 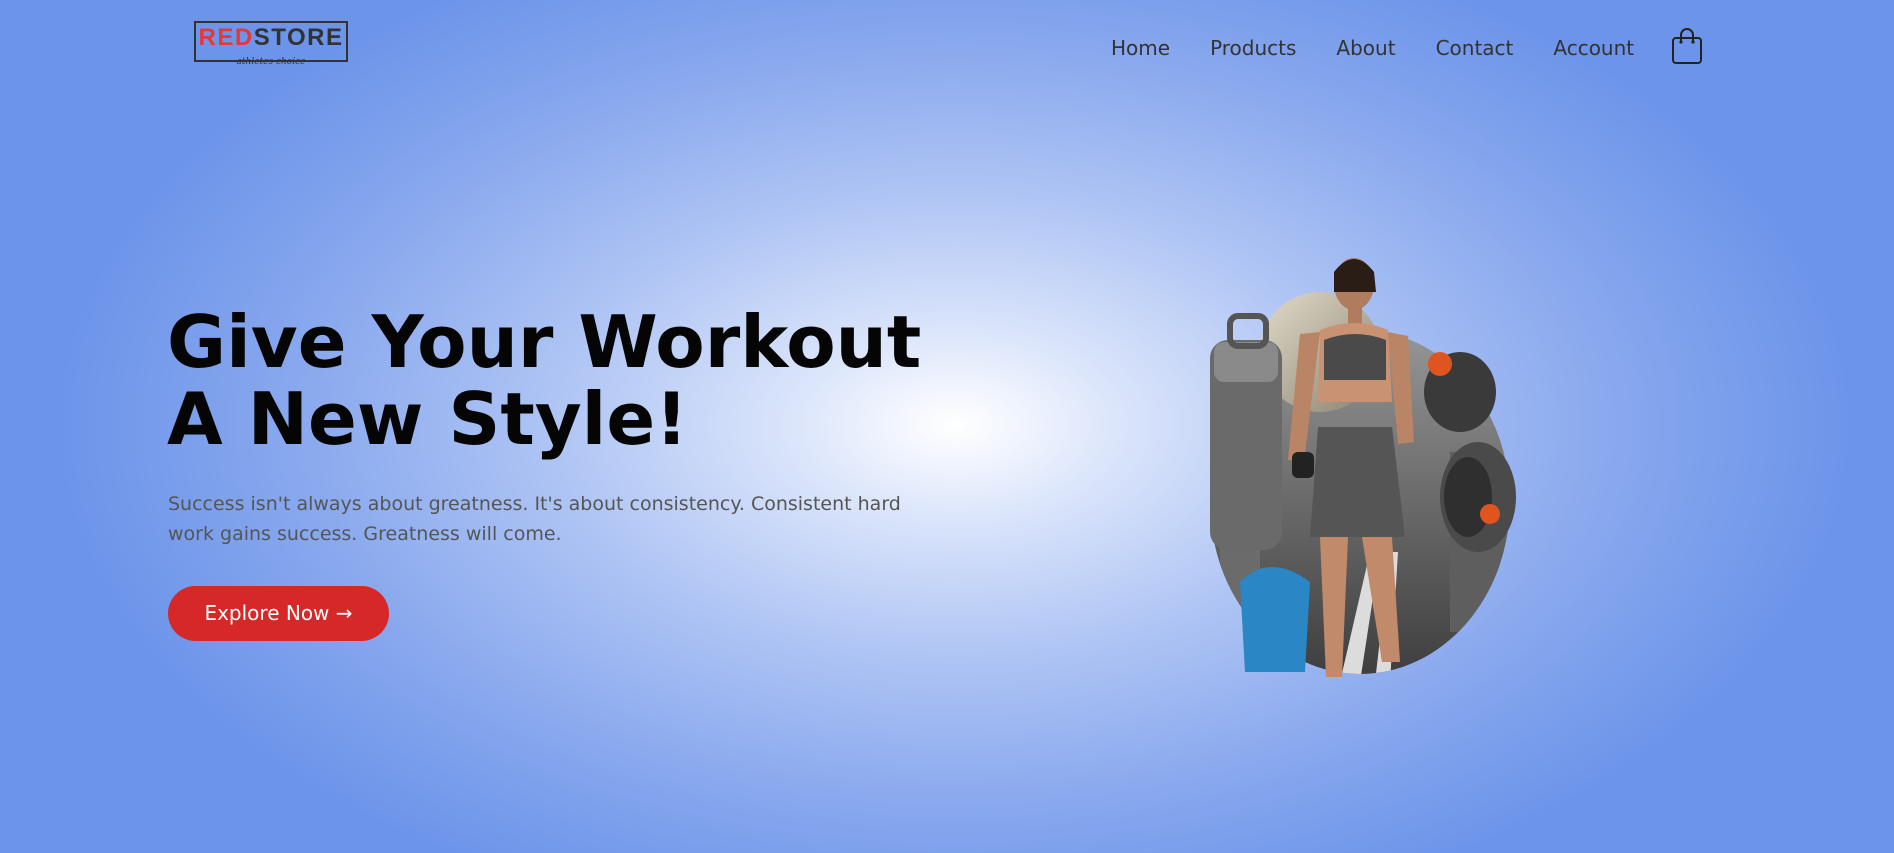 What do you see at coordinates (278, 613) in the screenshot?
I see `explore-now-button: Explore Now →` at bounding box center [278, 613].